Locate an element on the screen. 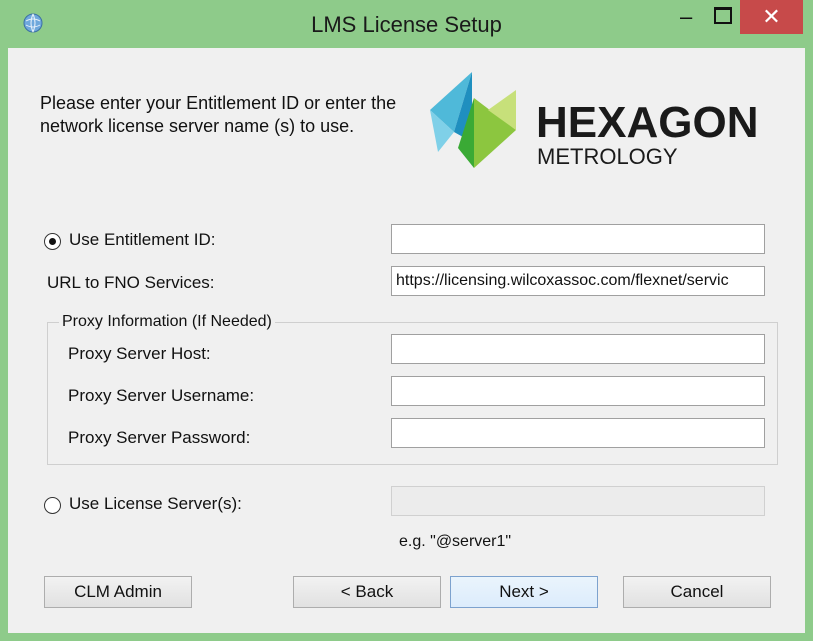 This screenshot has height=641, width=813. close-button: ✕ is located at coordinates (771, 17).